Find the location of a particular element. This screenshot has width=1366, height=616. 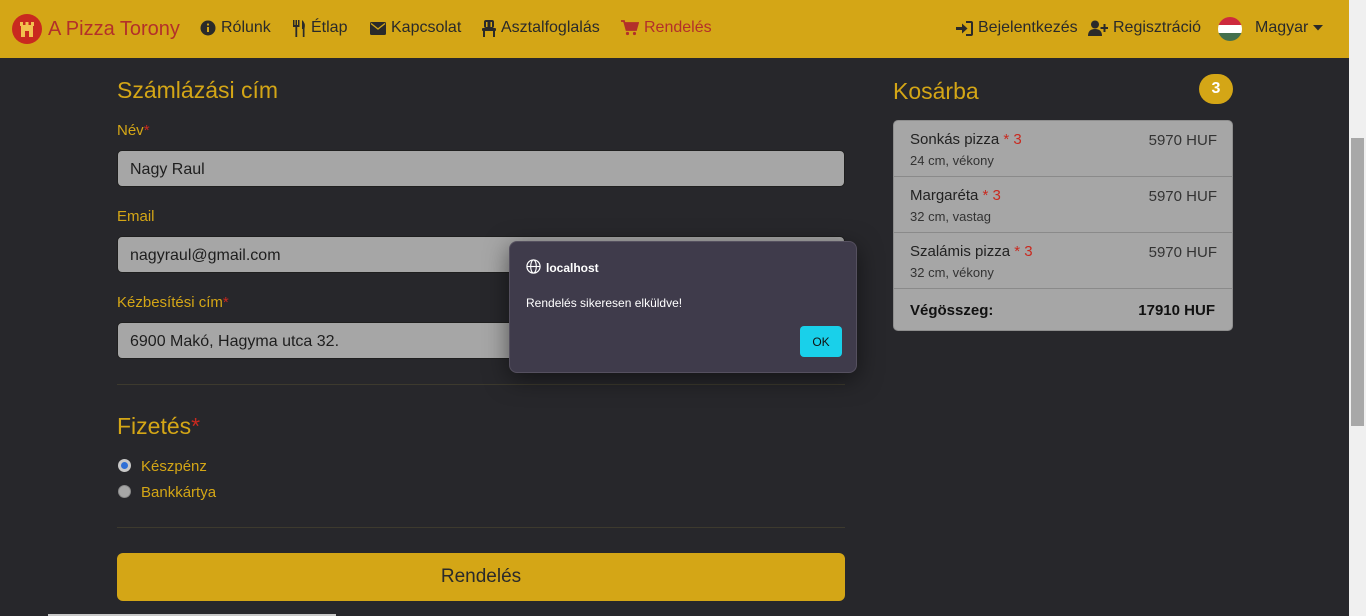

cart-item-details: 32 cm, vékony is located at coordinates (952, 272).